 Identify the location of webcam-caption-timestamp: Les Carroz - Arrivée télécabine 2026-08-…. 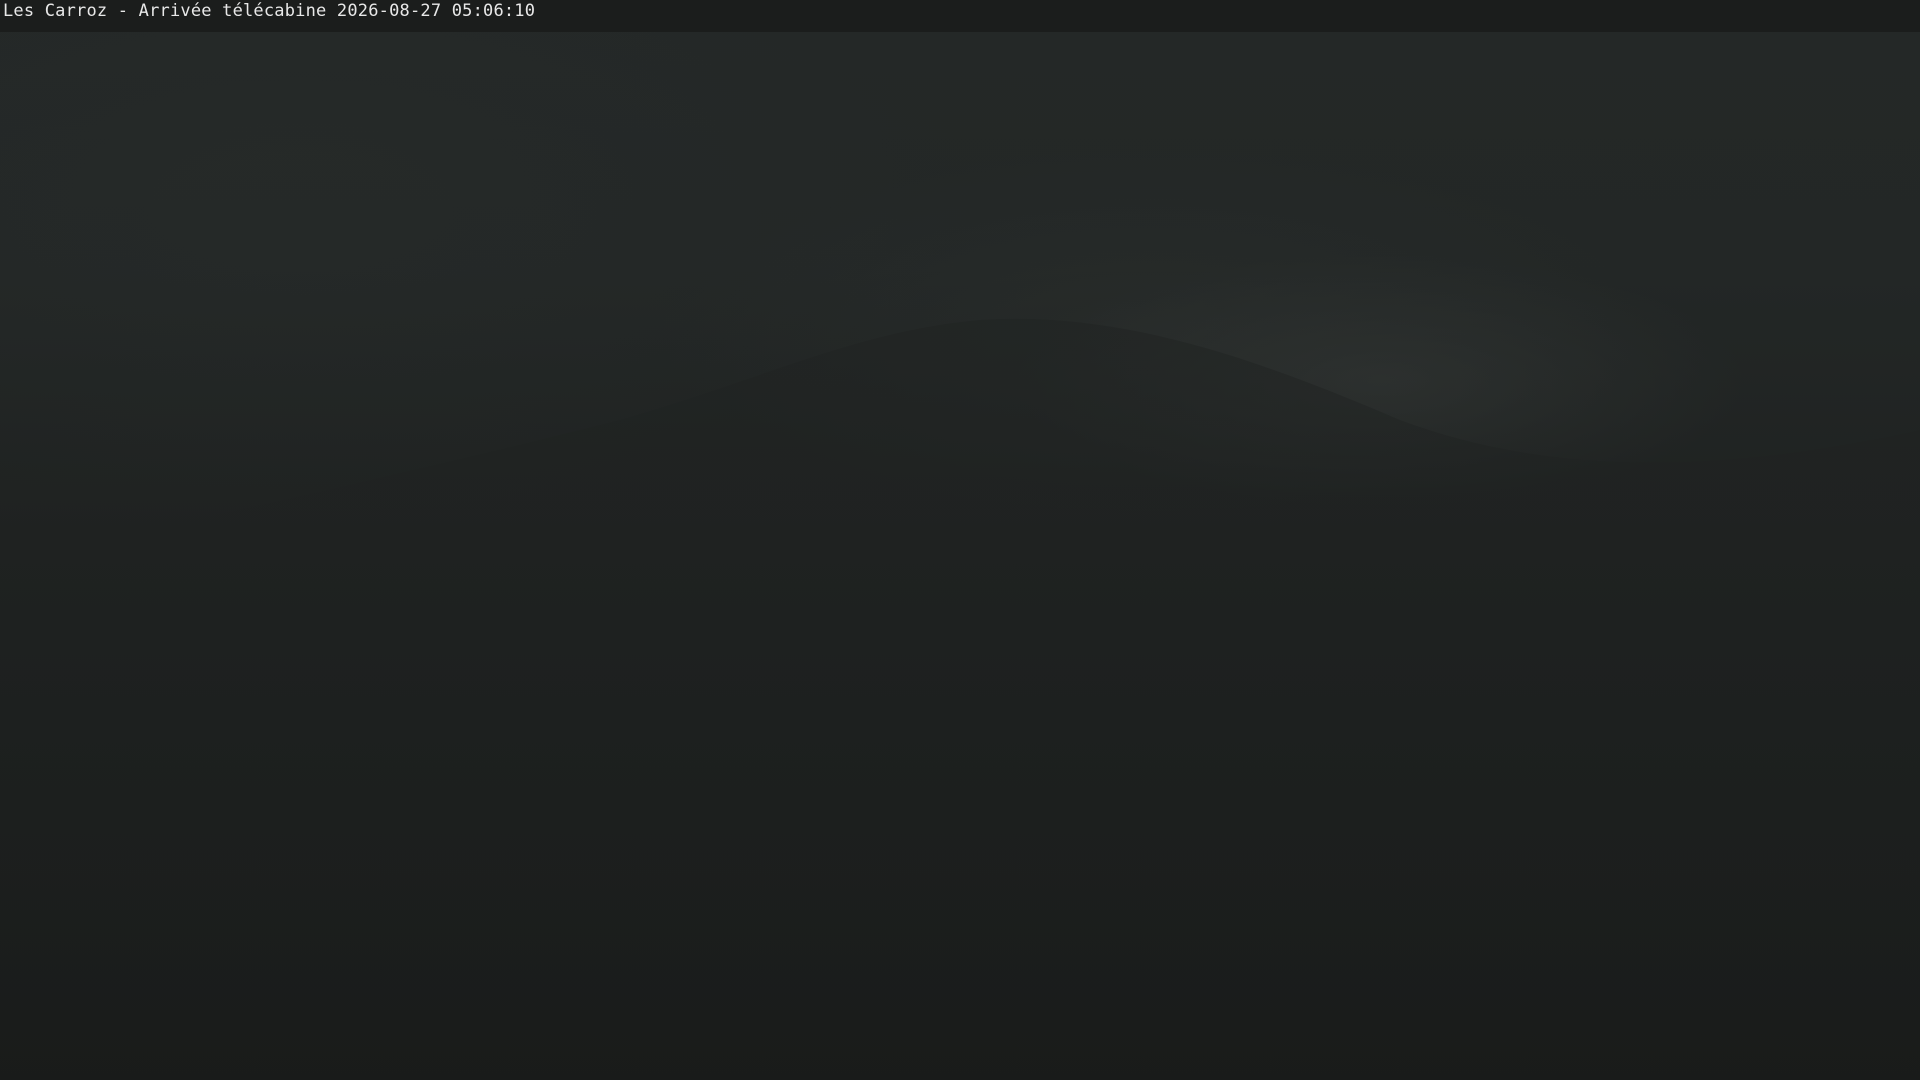
(269, 11).